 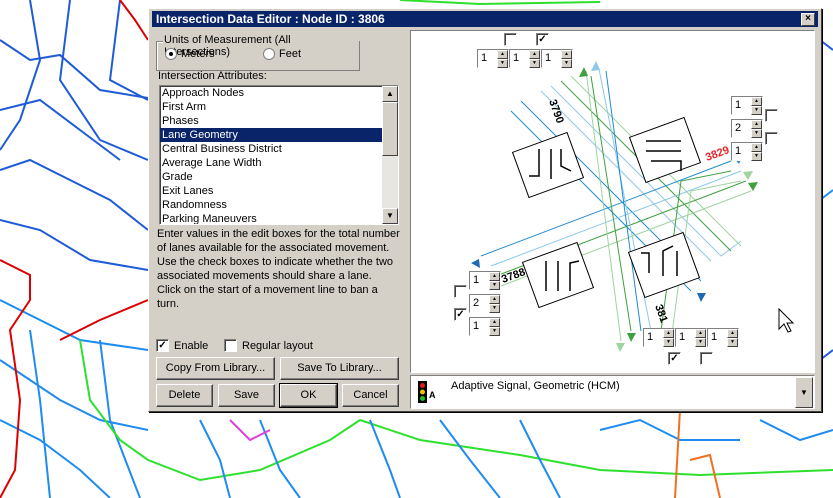 I want to click on units-meters-label: Meters, so click(x=198, y=54).